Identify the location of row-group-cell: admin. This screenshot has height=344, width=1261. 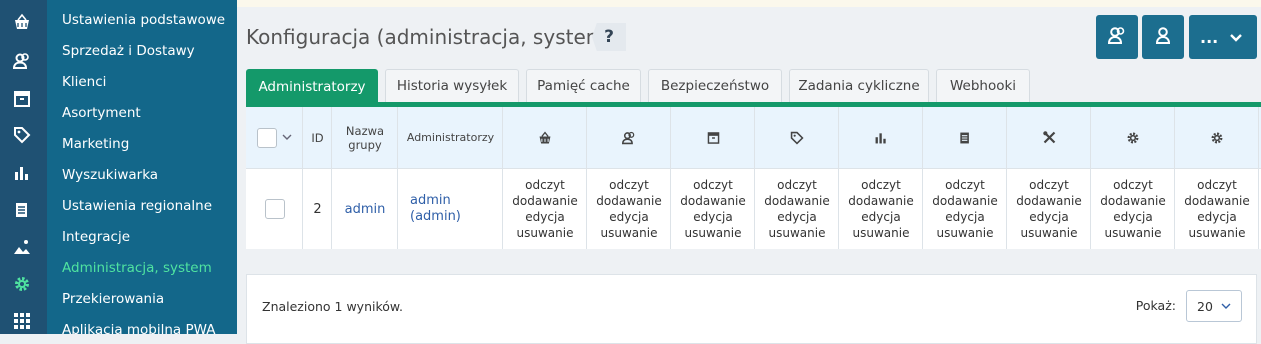
(365, 209).